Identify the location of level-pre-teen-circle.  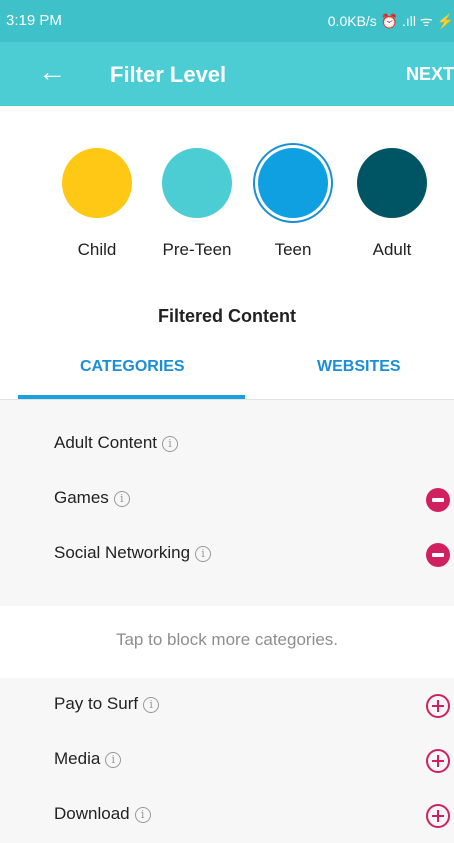
(197, 183).